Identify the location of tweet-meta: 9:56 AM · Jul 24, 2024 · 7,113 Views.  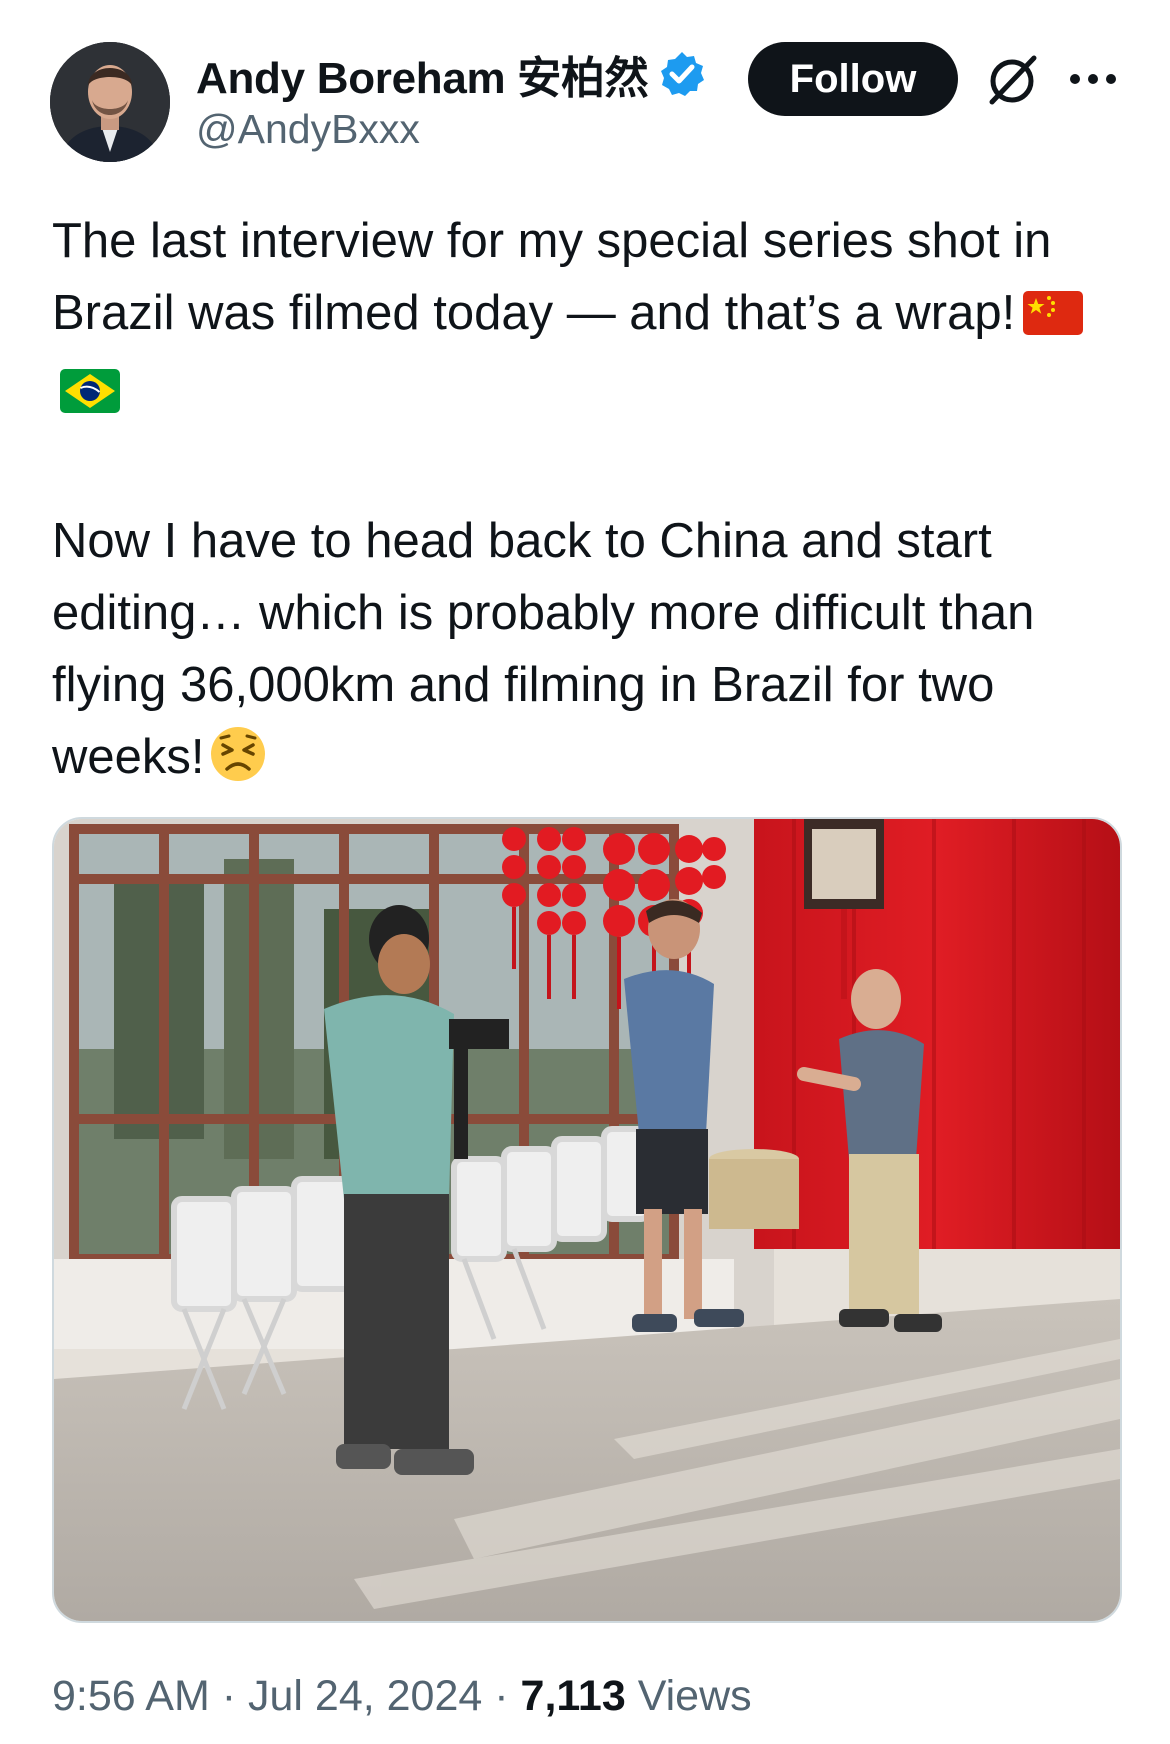
(402, 1696).